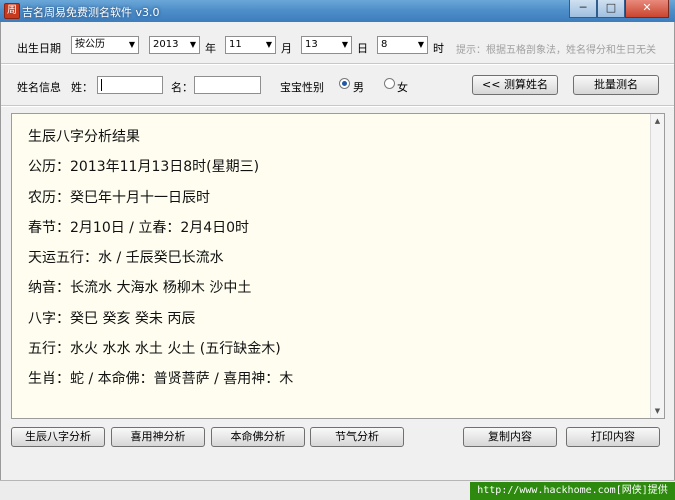 Image resolution: width=675 pixels, height=500 pixels. What do you see at coordinates (326, 45) in the screenshot?
I see `day-select: 13 ▼` at bounding box center [326, 45].